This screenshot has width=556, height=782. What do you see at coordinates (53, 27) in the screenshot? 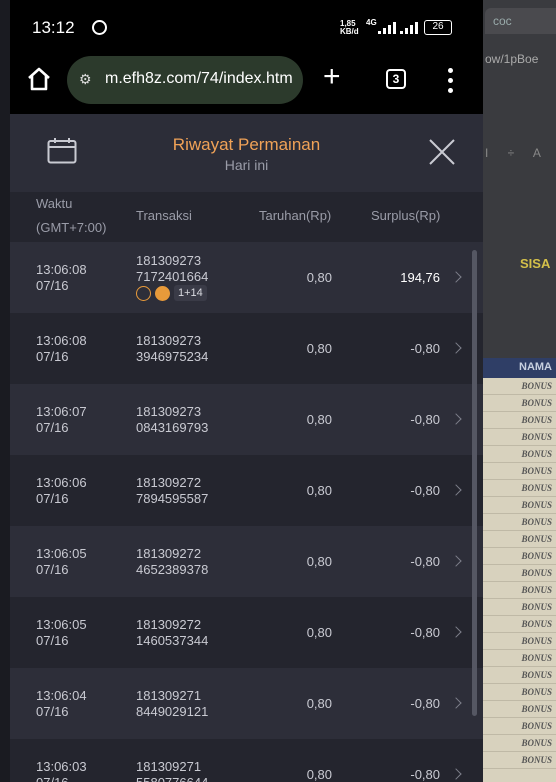
I see `clock: 13:12` at bounding box center [53, 27].